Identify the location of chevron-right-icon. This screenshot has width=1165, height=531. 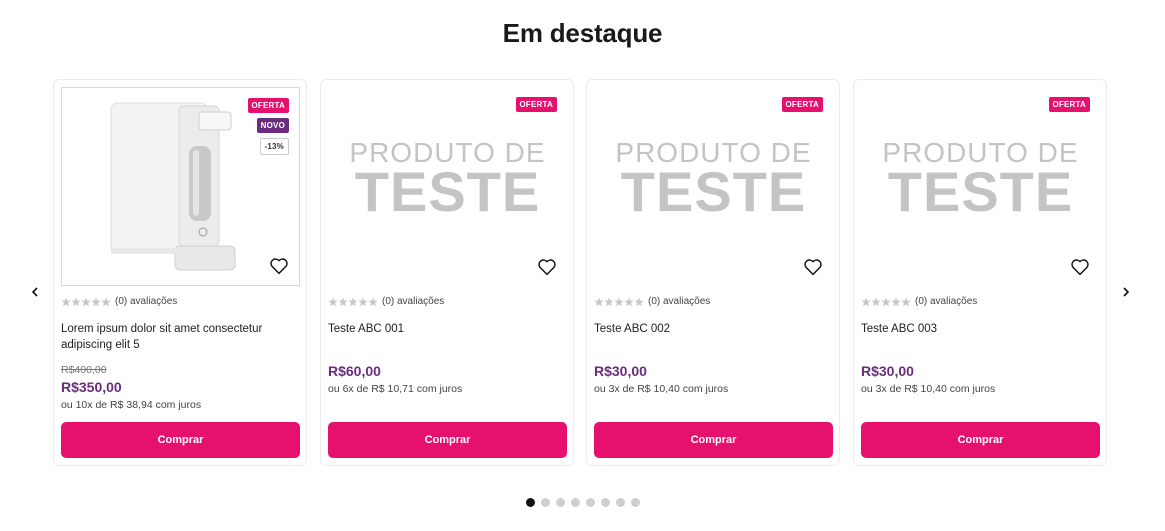
(1126, 292).